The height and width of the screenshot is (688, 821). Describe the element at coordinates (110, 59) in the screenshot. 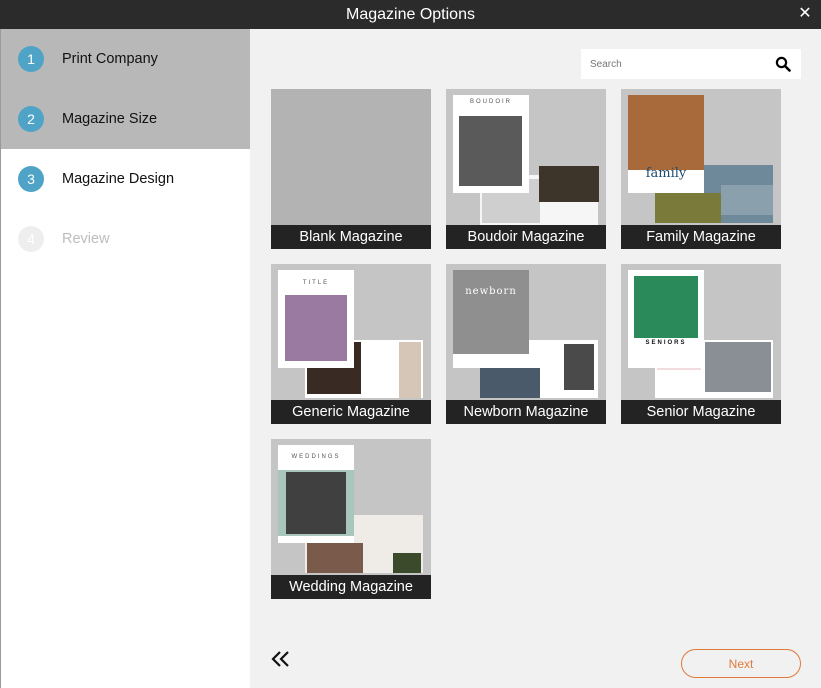

I see `step-label: Print Company` at that location.